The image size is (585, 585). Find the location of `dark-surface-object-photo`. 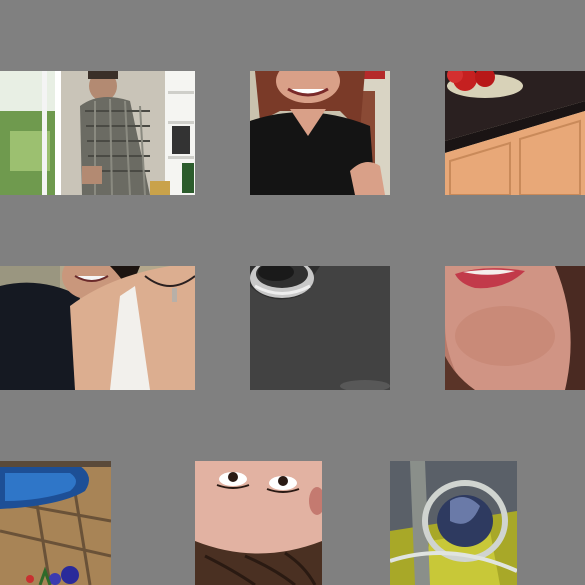

dark-surface-object-photo is located at coordinates (320, 328).